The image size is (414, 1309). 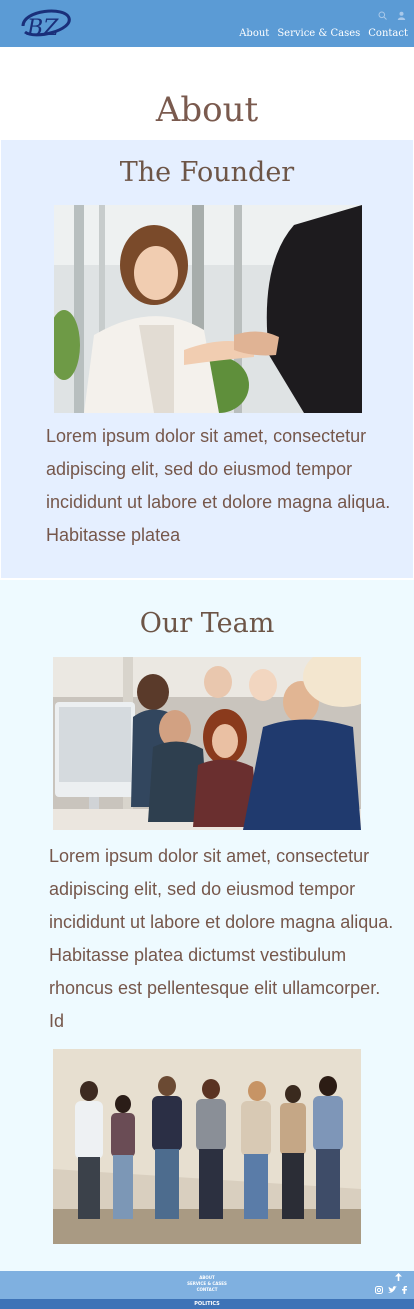 What do you see at coordinates (207, 623) in the screenshot?
I see `team-title: Our Team` at bounding box center [207, 623].